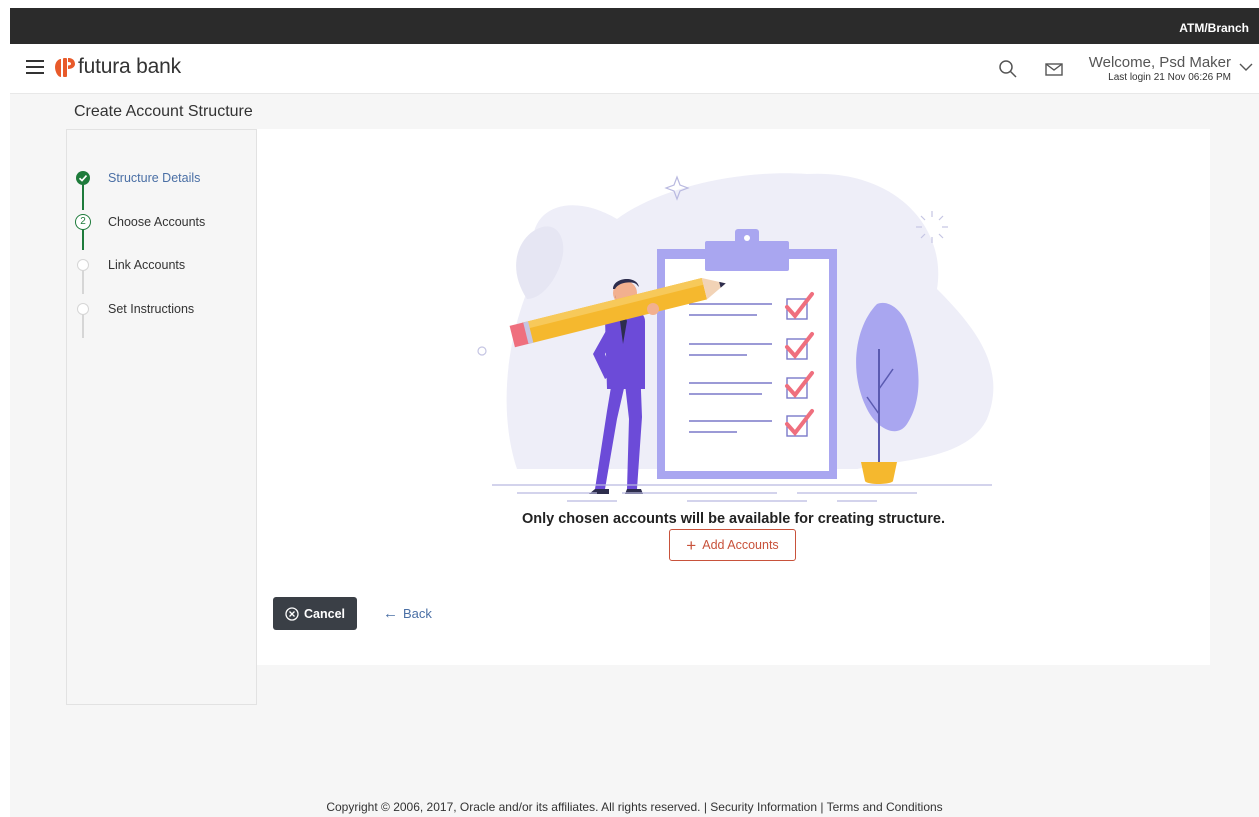  I want to click on add-accounts-button: + Add Accounts, so click(732, 545).